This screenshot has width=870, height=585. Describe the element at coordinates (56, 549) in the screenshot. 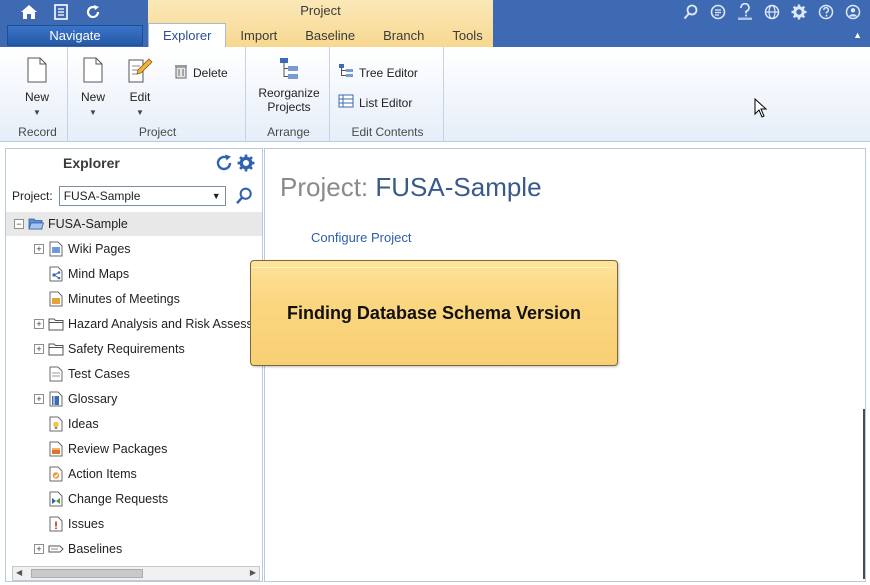

I see `baseline-icon` at that location.